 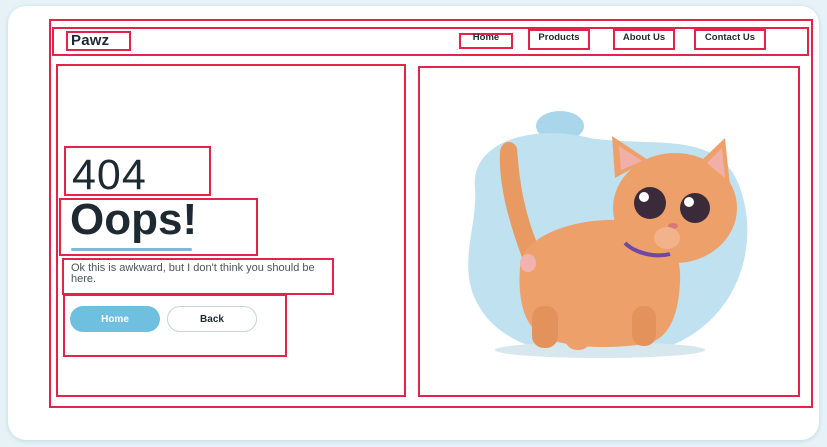 I want to click on cat-eye-right-shine, so click(x=689, y=202).